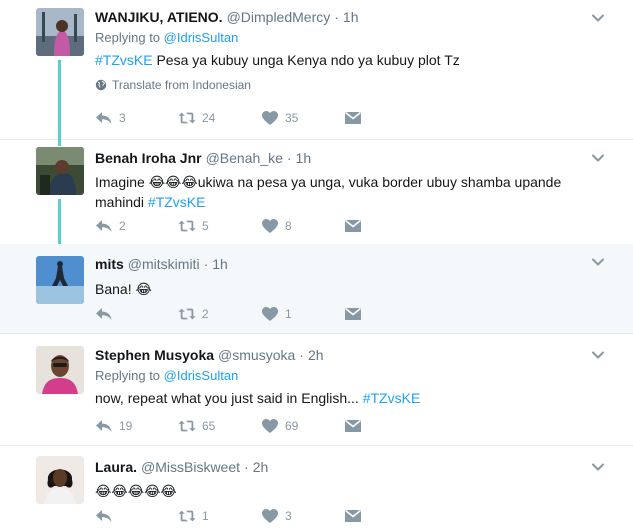  I want to click on like-count: 3, so click(288, 516).